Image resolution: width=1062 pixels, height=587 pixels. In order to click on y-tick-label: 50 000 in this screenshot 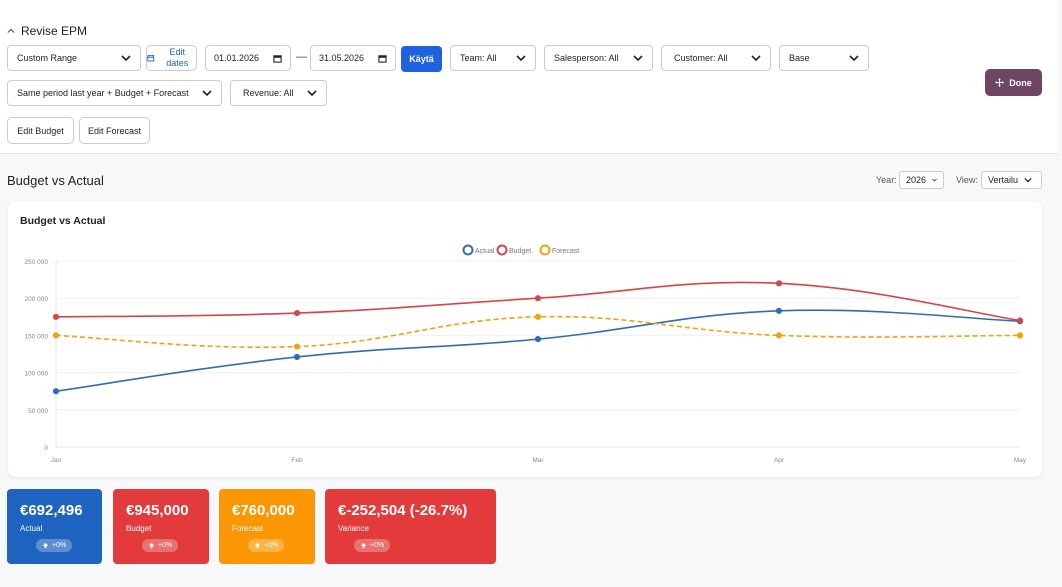, I will do `click(38, 411)`.